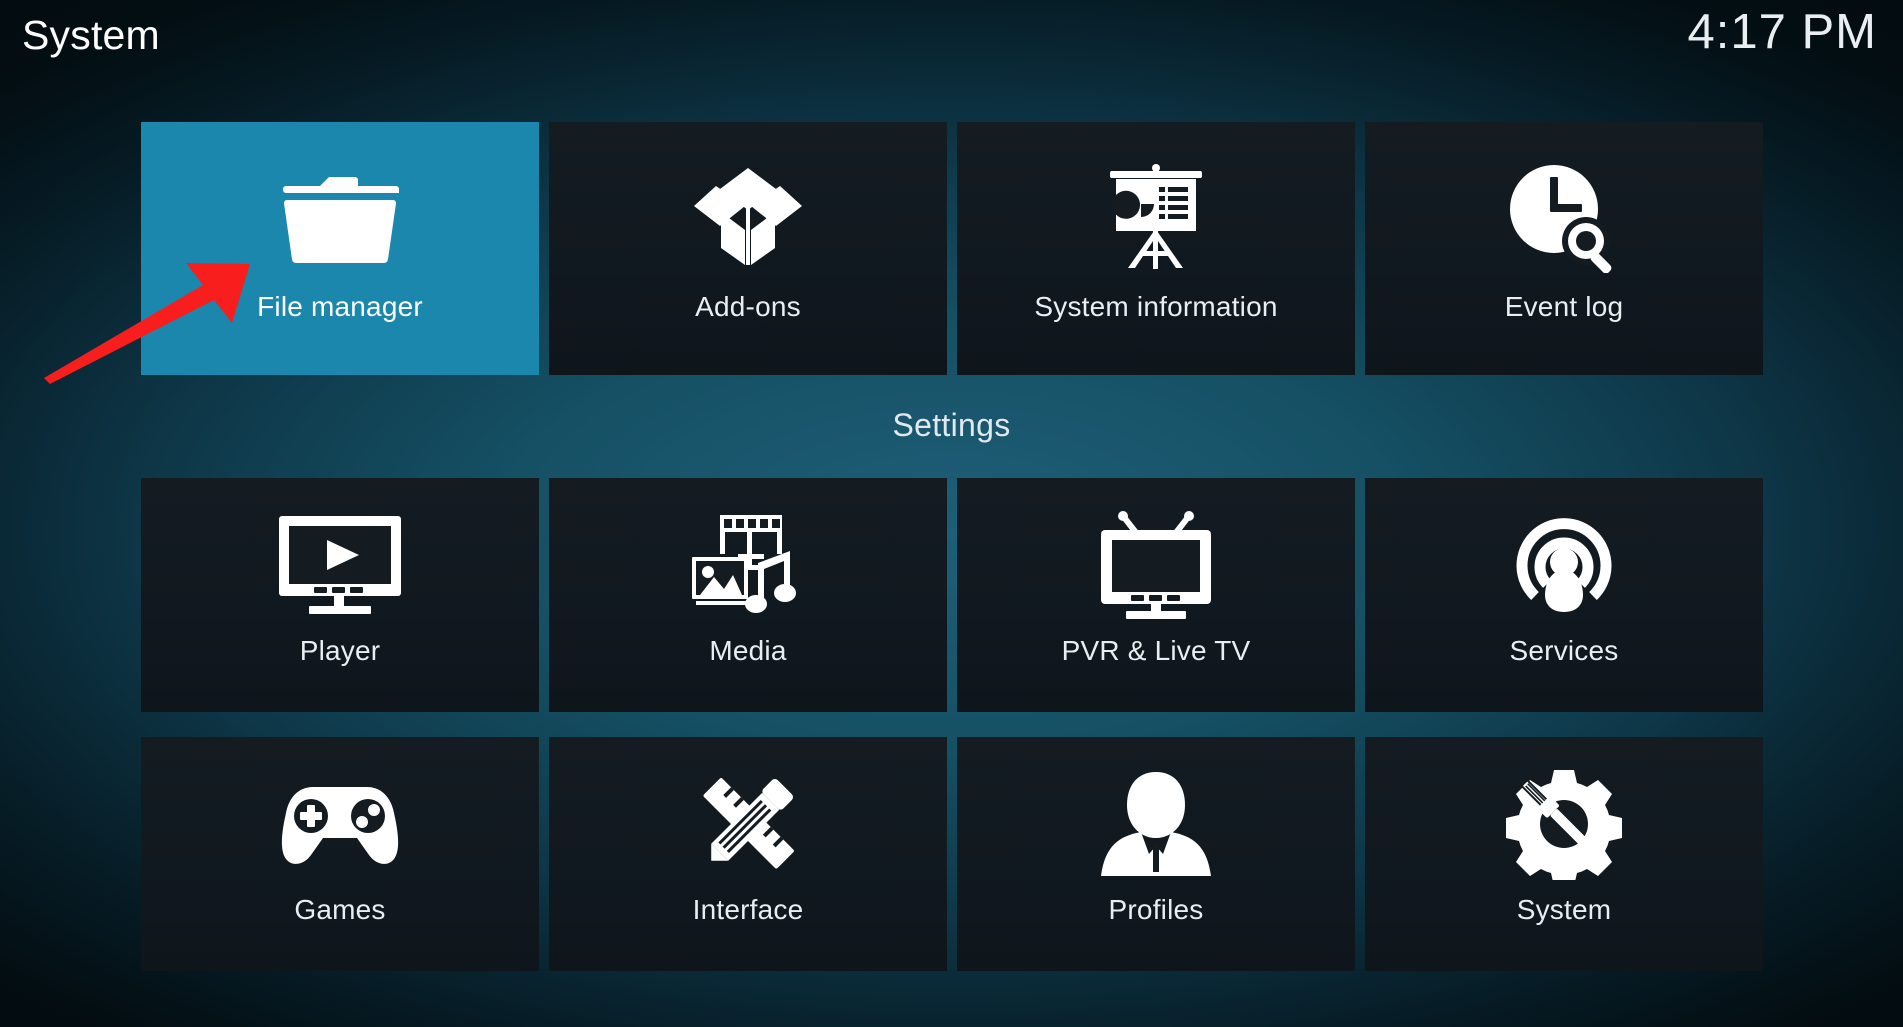 This screenshot has height=1027, width=1903. I want to click on tile-system-information: System information, so click(1156, 248).